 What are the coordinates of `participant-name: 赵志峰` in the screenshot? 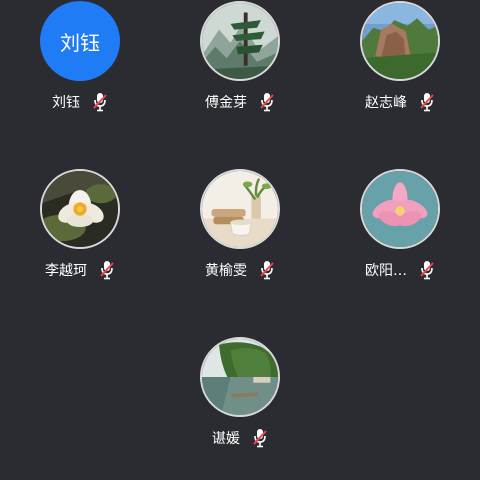 It's located at (386, 103).